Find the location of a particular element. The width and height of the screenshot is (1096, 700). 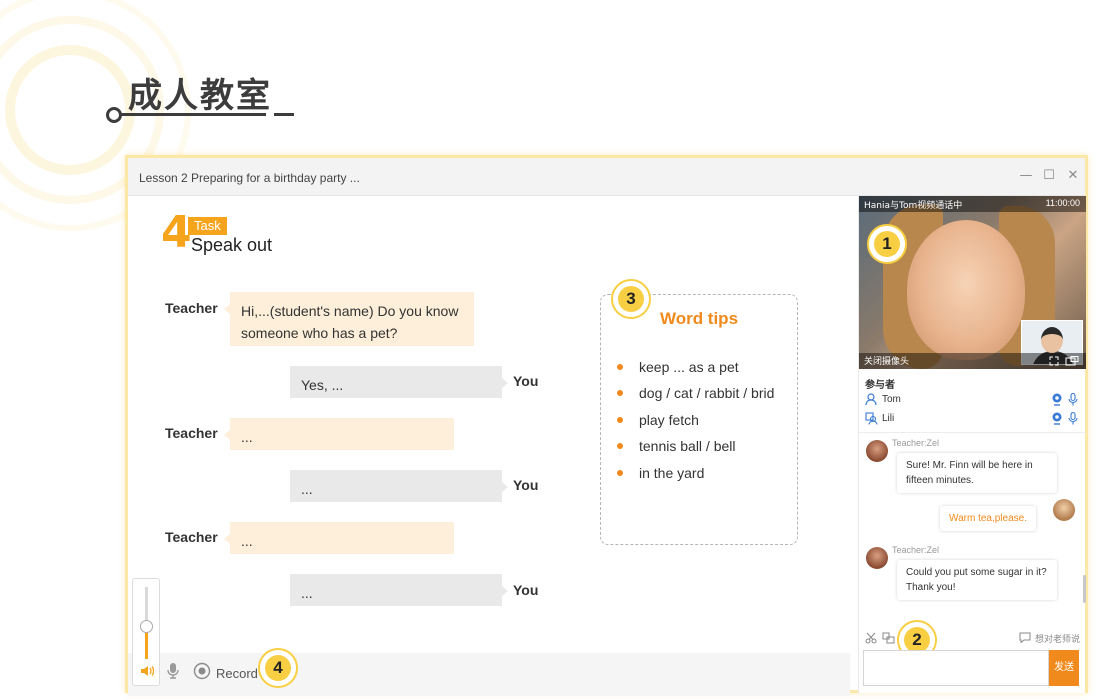

record-icon is located at coordinates (202, 671).